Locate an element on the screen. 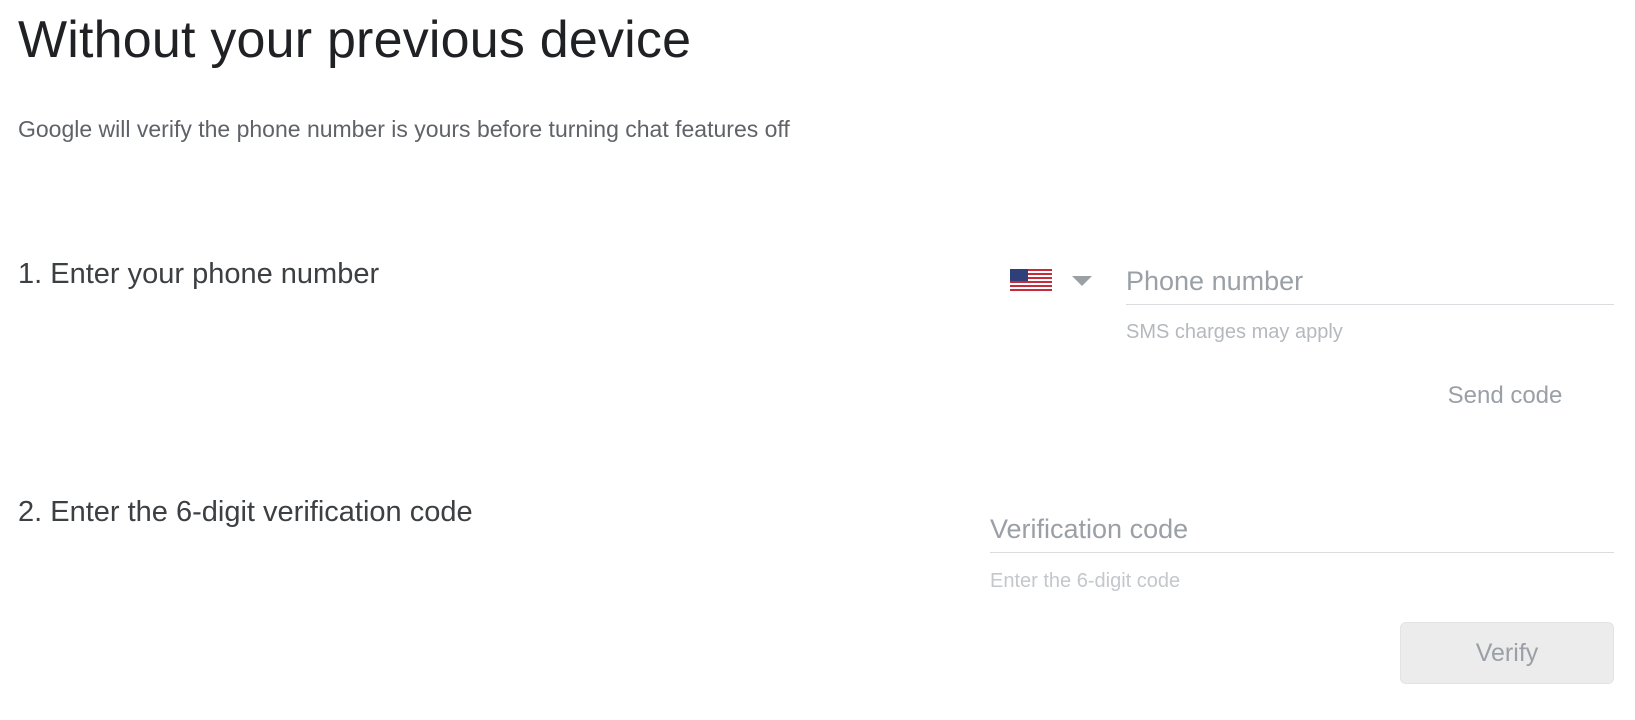 This screenshot has width=1635, height=720. us-flag-icon is located at coordinates (1031, 281).